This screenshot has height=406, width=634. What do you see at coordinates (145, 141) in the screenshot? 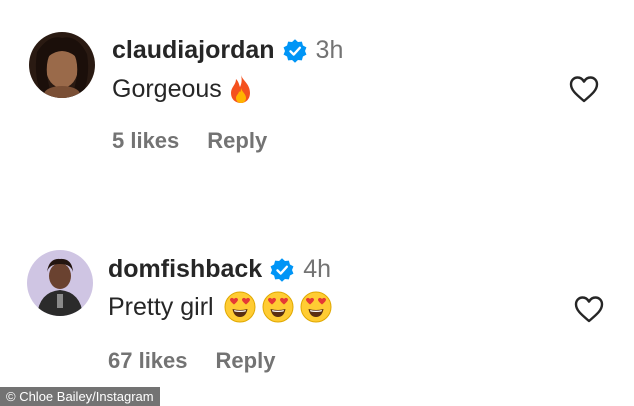
I see `likes-count: 5 likes` at bounding box center [145, 141].